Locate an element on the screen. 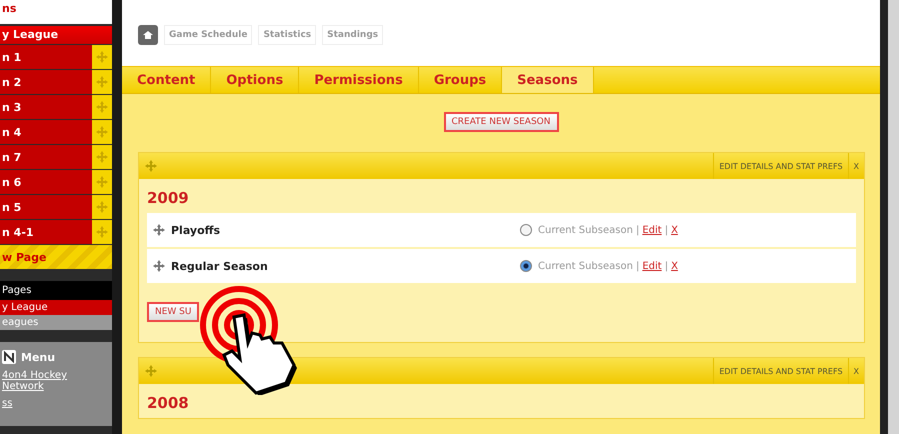  season-title: 2008 is located at coordinates (168, 403).